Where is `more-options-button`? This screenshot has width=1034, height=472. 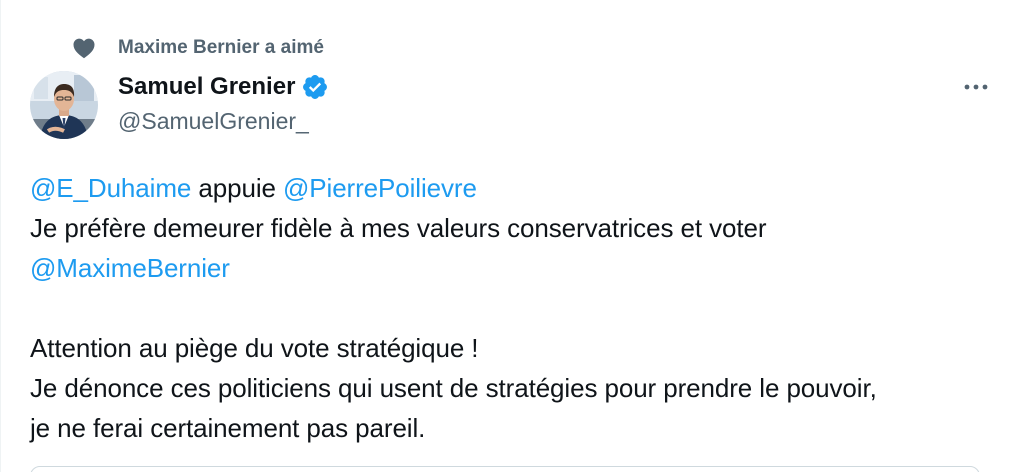 more-options-button is located at coordinates (976, 87).